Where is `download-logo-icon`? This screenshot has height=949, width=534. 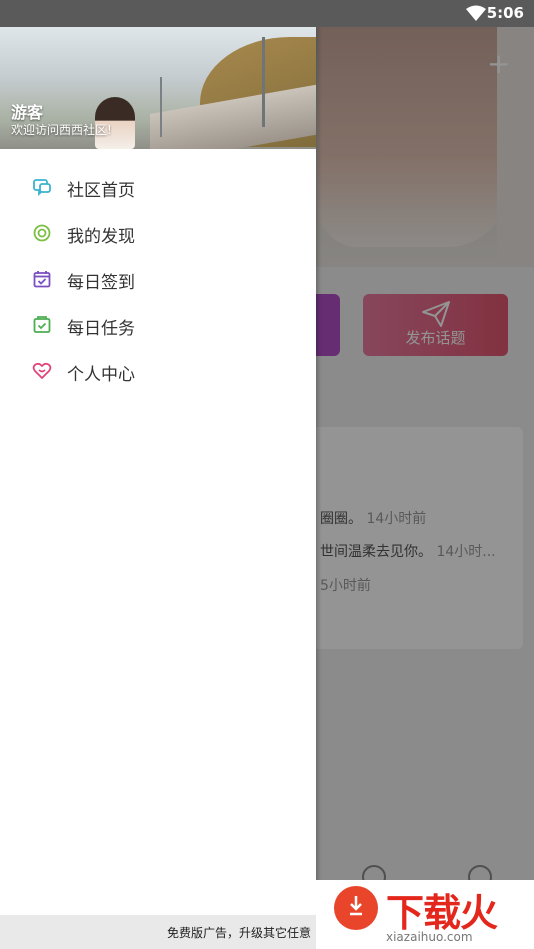 download-logo-icon is located at coordinates (356, 908).